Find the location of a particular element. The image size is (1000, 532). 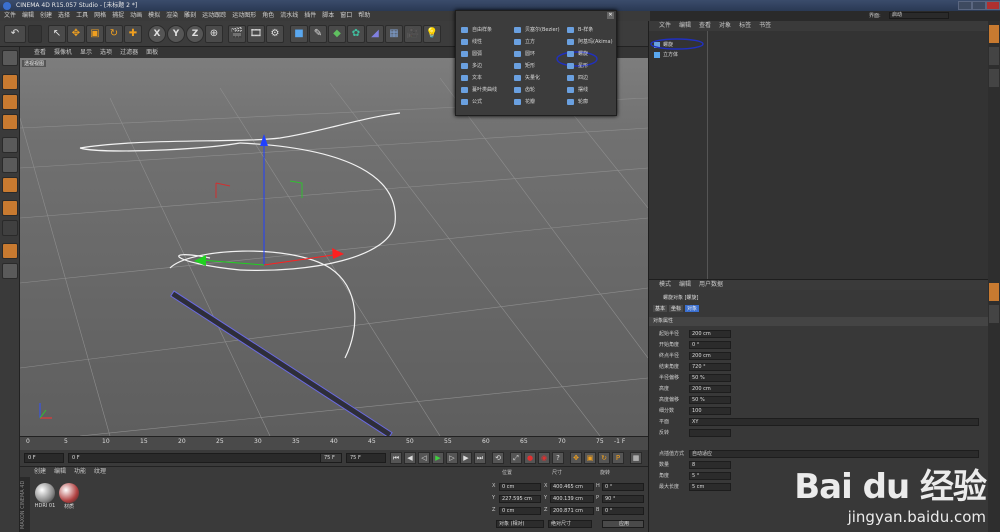

y-axis-lock-button: Y is located at coordinates (176, 34).